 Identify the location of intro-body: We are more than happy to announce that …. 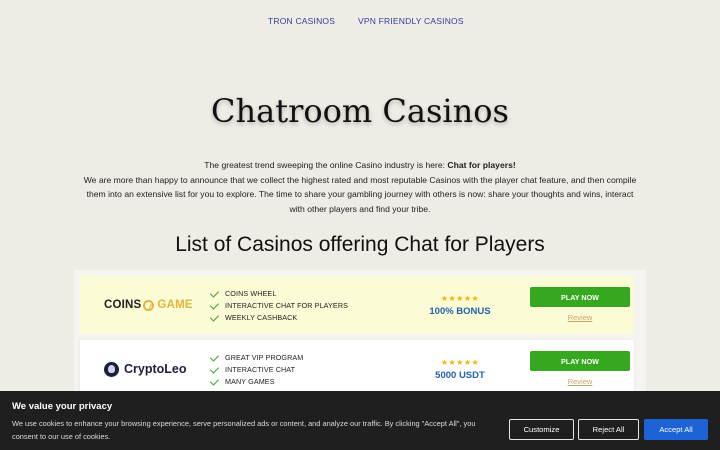
(360, 194).